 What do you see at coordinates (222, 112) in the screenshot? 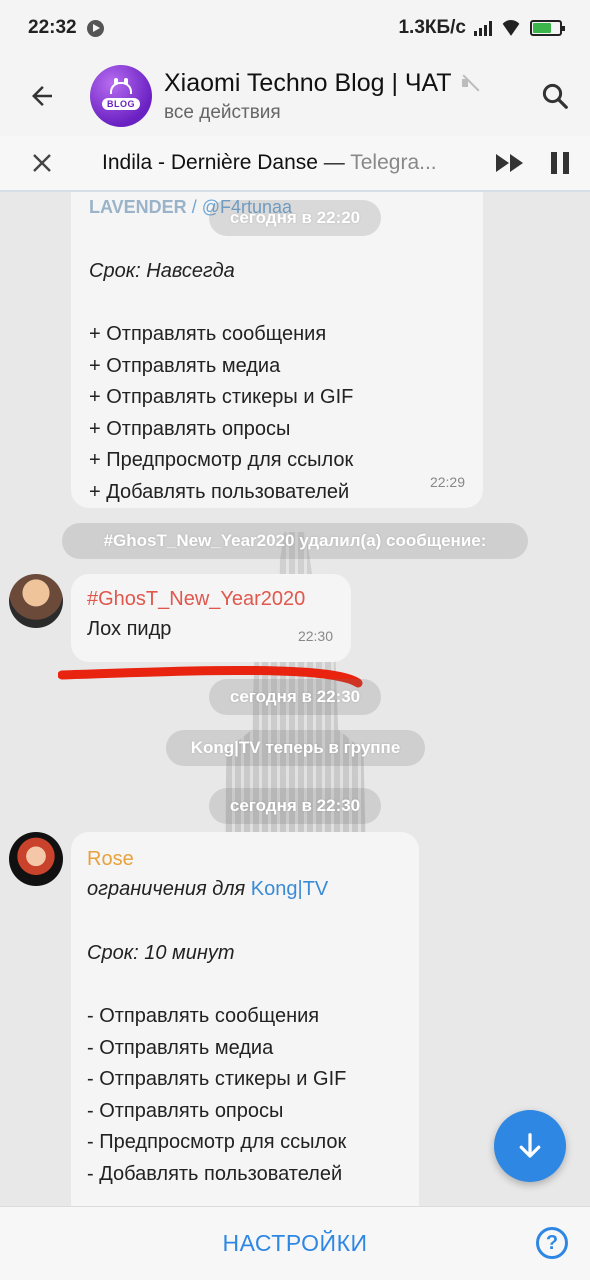
I see `chat-subtitle: все действия` at bounding box center [222, 112].